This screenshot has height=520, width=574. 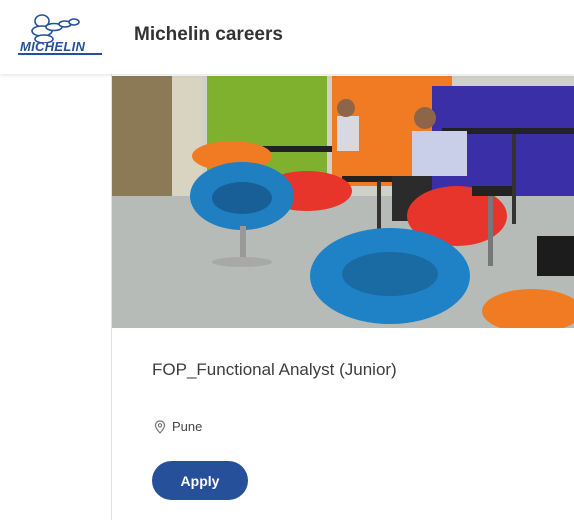 What do you see at coordinates (53, 46) in the screenshot?
I see `logo-wordmark: MICHELIN` at bounding box center [53, 46].